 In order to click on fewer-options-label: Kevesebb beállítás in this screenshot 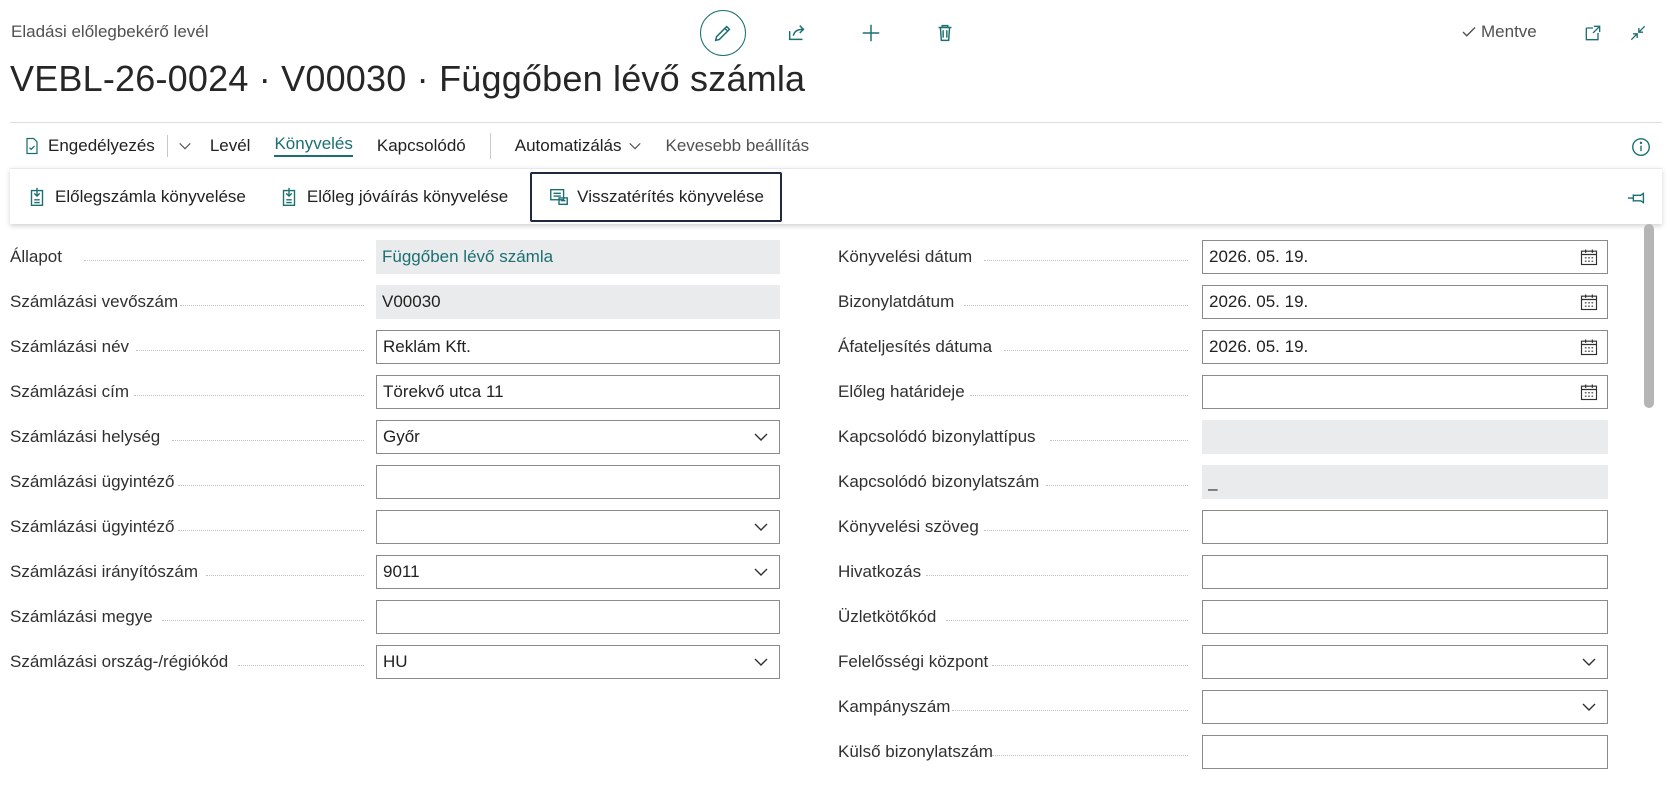, I will do `click(737, 145)`.